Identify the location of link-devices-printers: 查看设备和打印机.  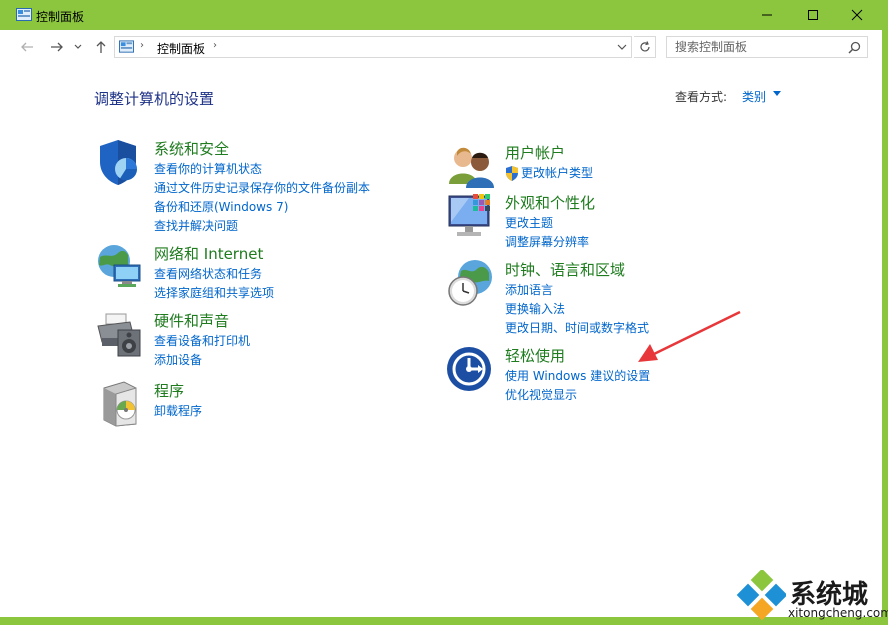
(202, 341).